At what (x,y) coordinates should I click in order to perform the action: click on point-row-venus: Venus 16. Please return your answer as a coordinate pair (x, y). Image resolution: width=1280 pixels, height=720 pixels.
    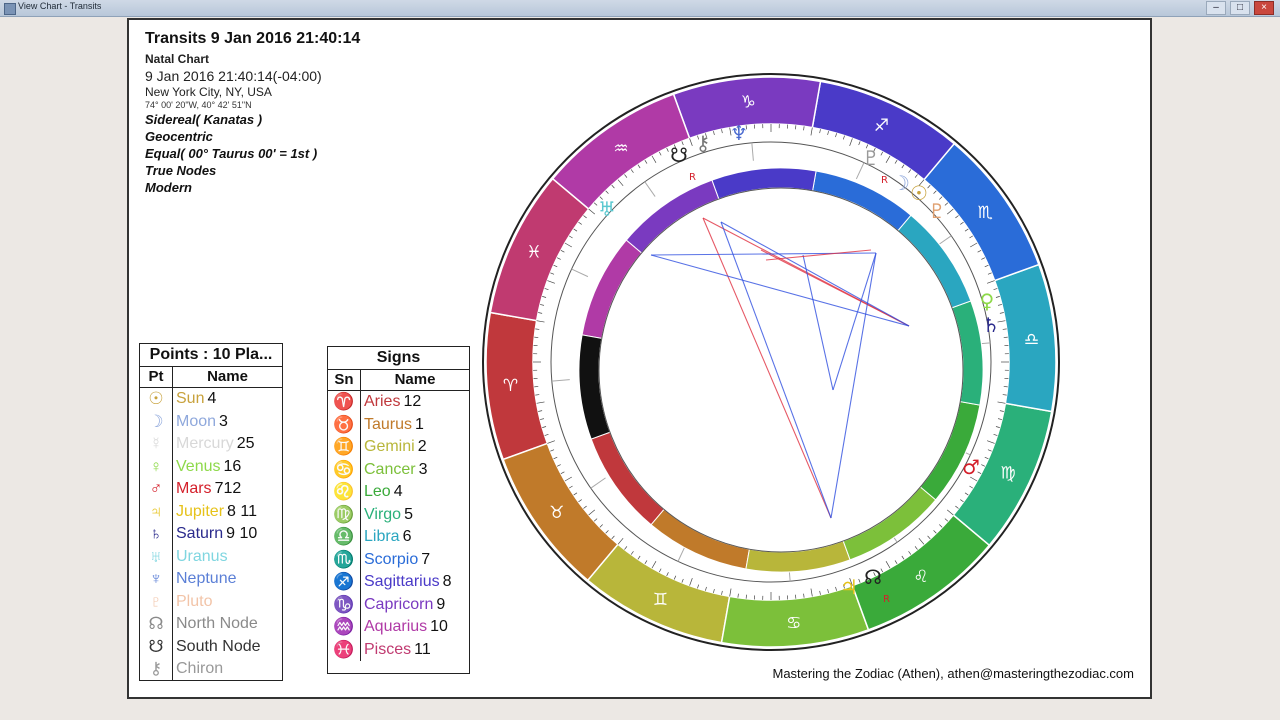
    Looking at the image, I should click on (227, 467).